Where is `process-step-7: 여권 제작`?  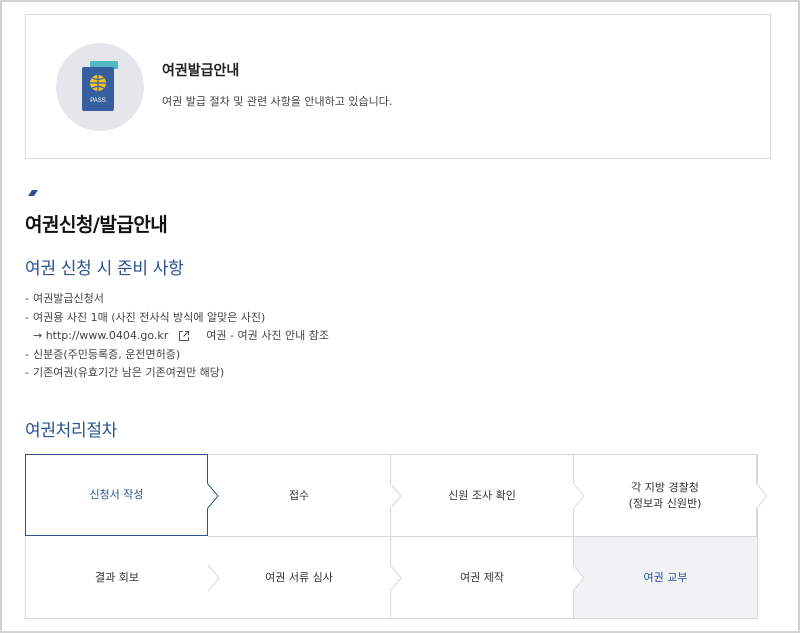
process-step-7: 여권 제작 is located at coordinates (488, 578).